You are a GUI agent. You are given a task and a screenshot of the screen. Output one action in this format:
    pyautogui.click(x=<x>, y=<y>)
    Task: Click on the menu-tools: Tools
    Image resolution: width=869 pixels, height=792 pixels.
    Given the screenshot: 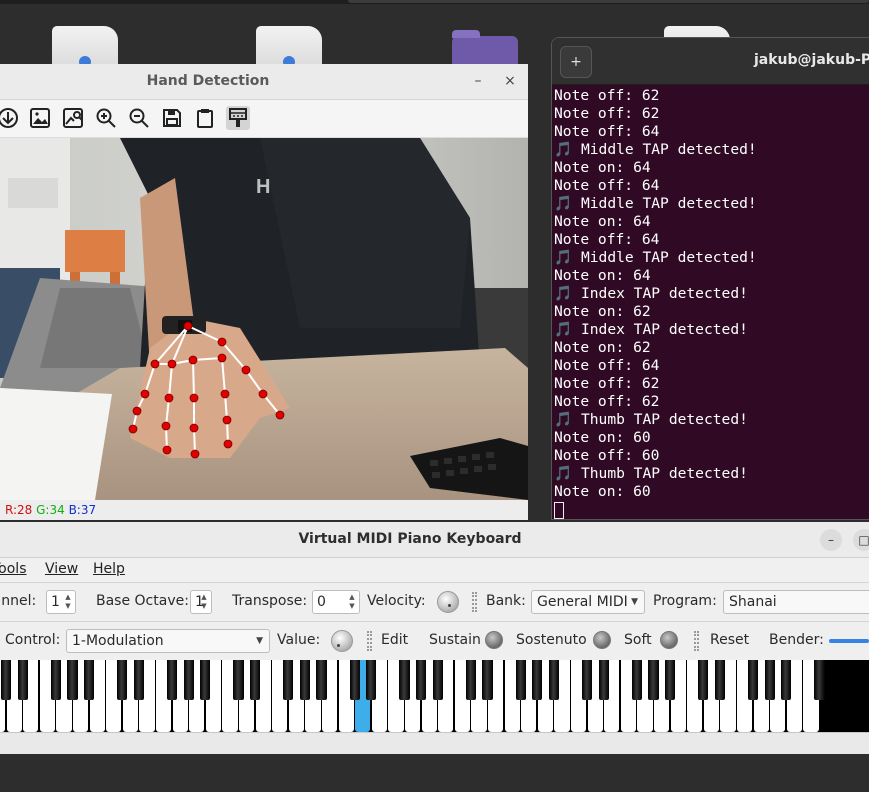 What is the action you would take?
    pyautogui.click(x=13, y=569)
    